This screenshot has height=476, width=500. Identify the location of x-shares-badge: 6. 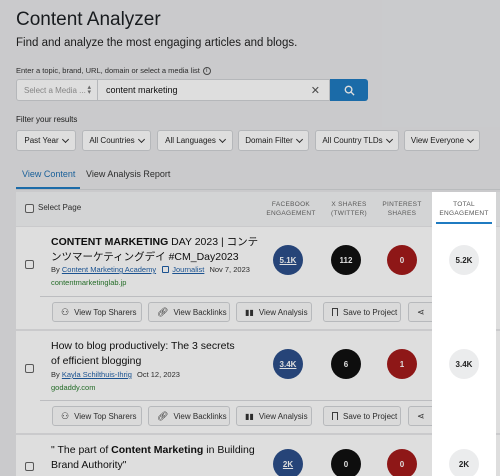
(346, 364).